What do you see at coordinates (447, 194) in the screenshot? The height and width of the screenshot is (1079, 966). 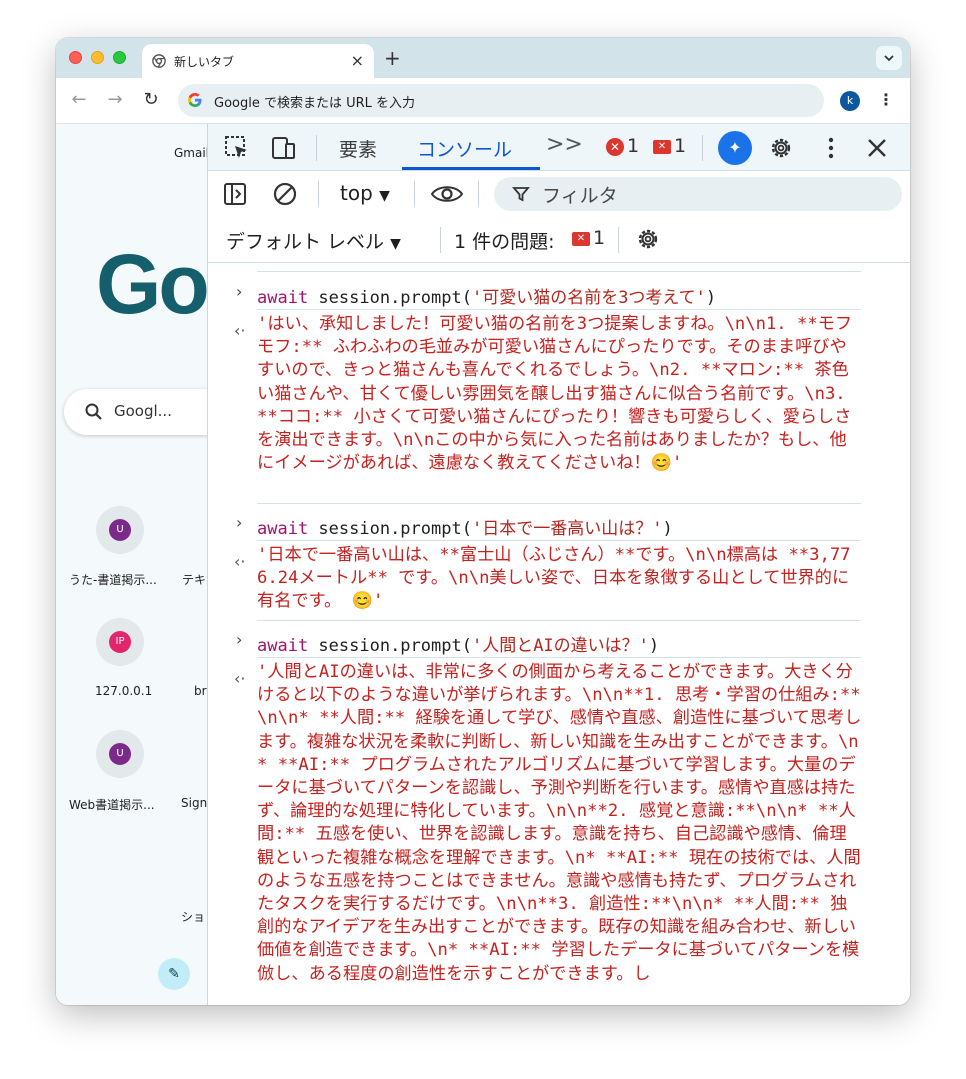 I see `live-expression-eye-icon` at bounding box center [447, 194].